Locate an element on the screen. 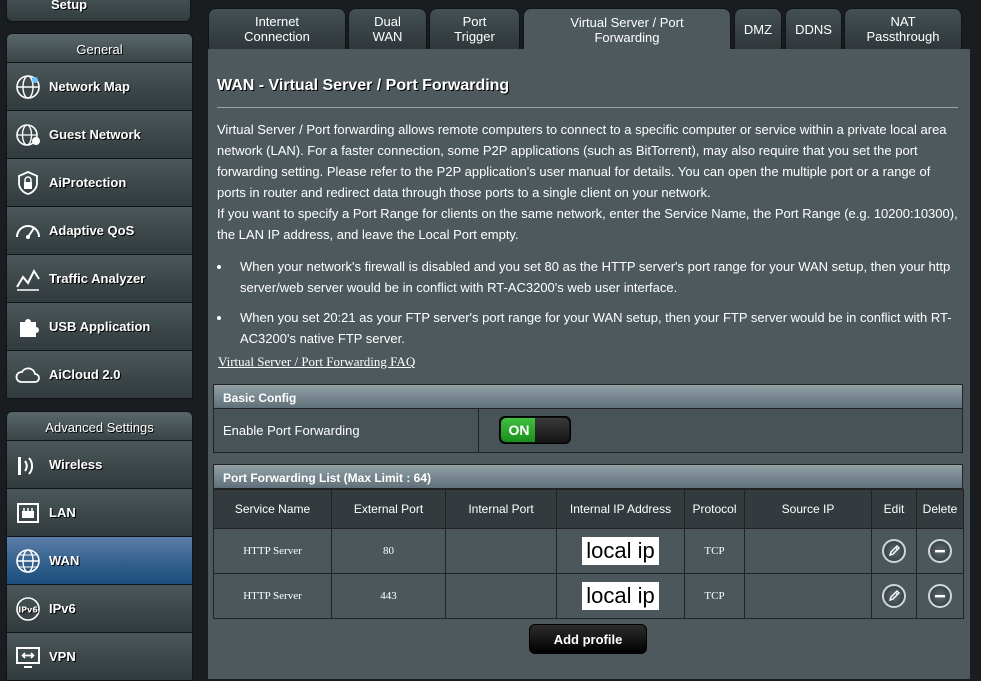 This screenshot has width=981, height=681. lan-icon is located at coordinates (28, 513).